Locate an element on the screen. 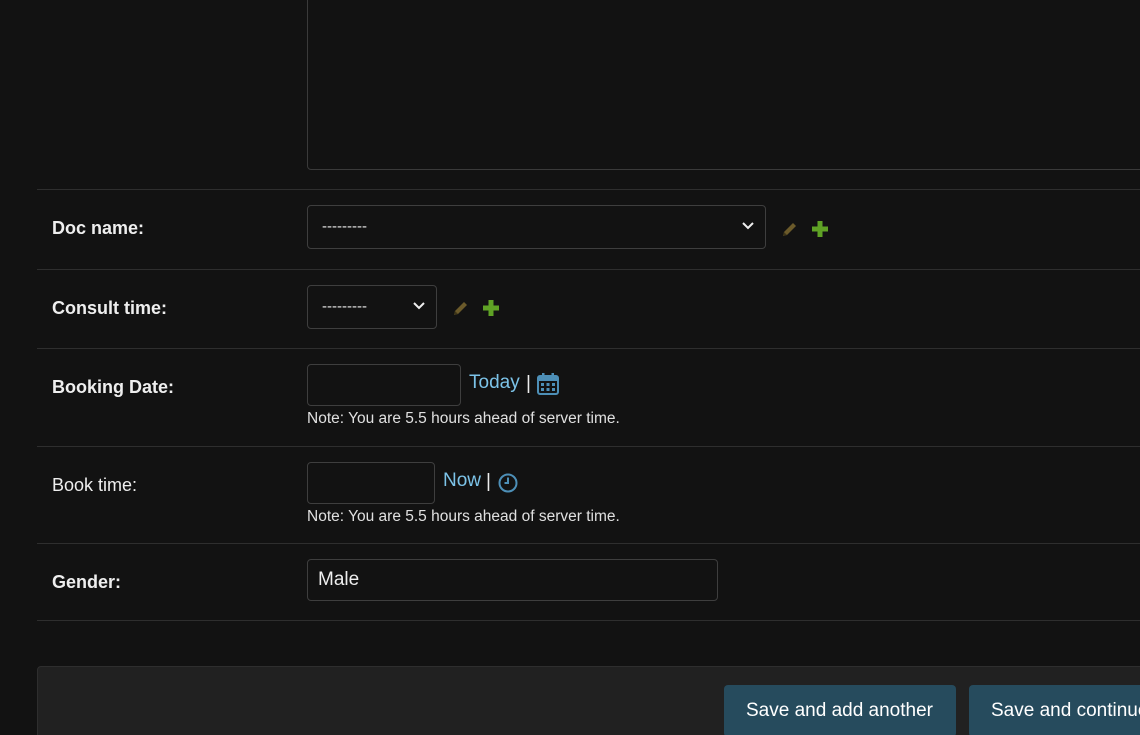  clock-icon is located at coordinates (508, 483).